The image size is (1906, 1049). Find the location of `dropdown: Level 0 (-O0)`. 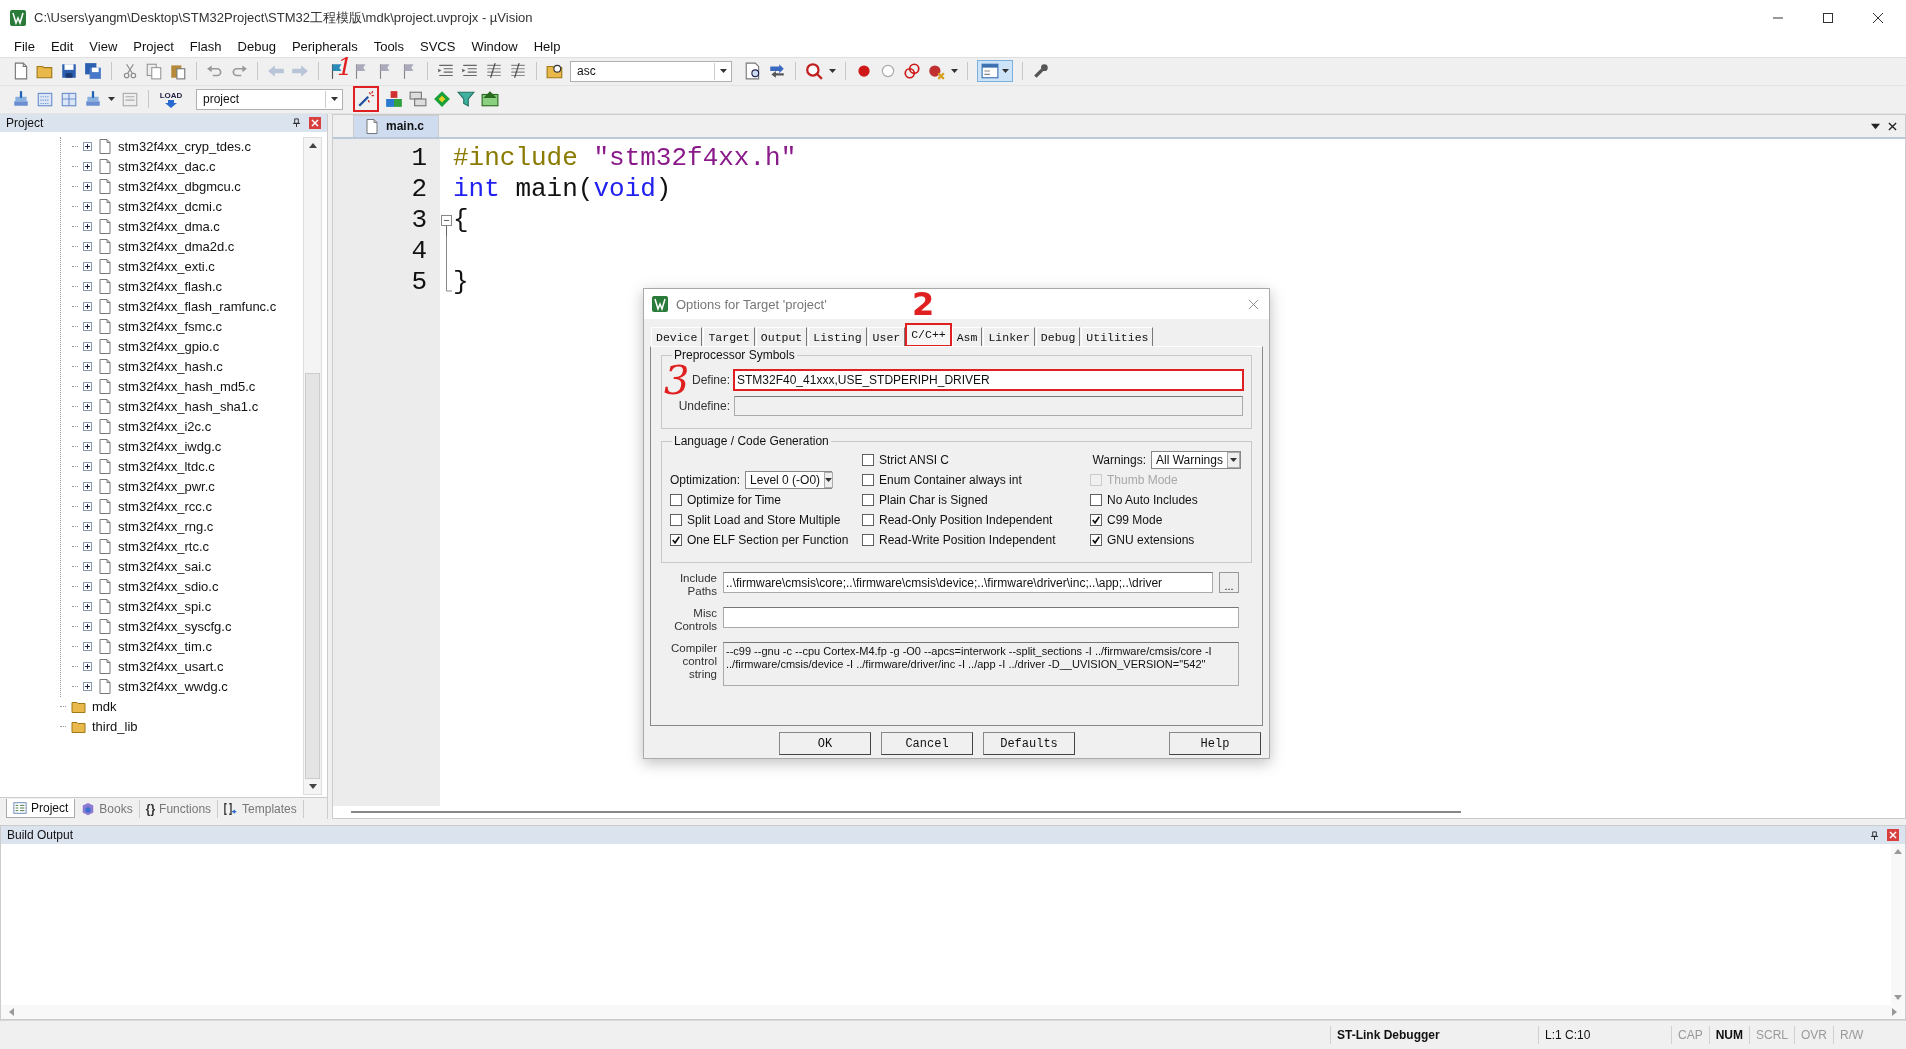

dropdown: Level 0 (-O0) is located at coordinates (789, 480).